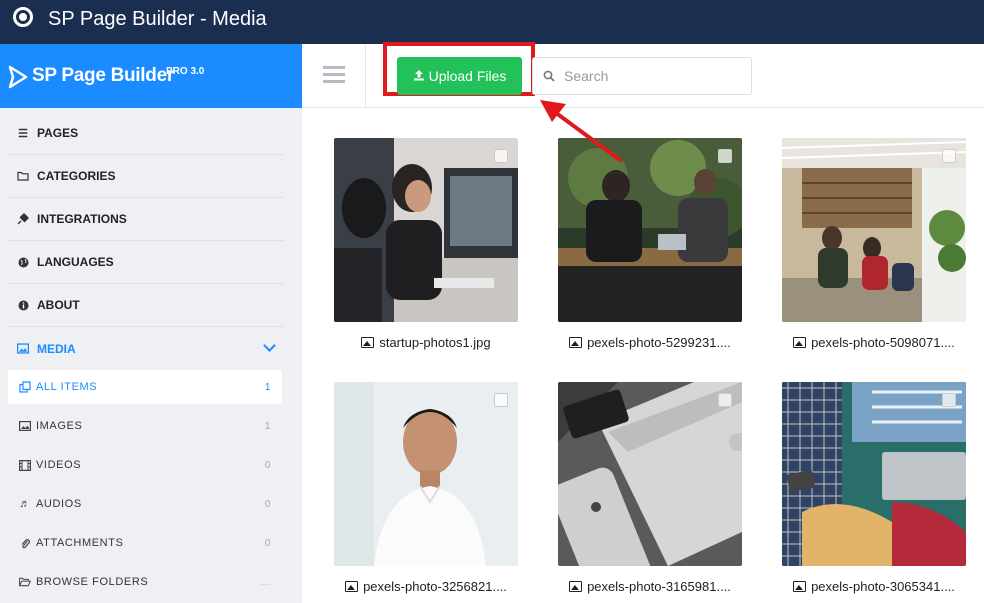 Image resolution: width=984 pixels, height=603 pixels. I want to click on menu-toggle-button, so click(334, 76).